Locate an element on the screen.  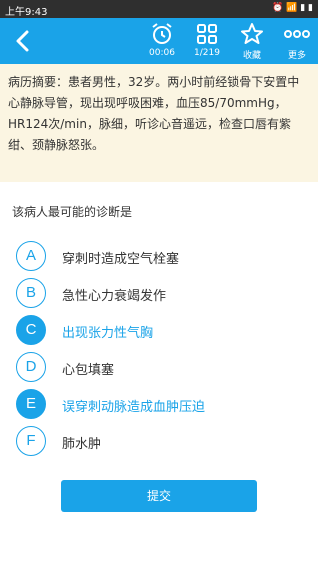
status-indicators: ⏰ 📶 ▮ ▮ is located at coordinates (292, 8).